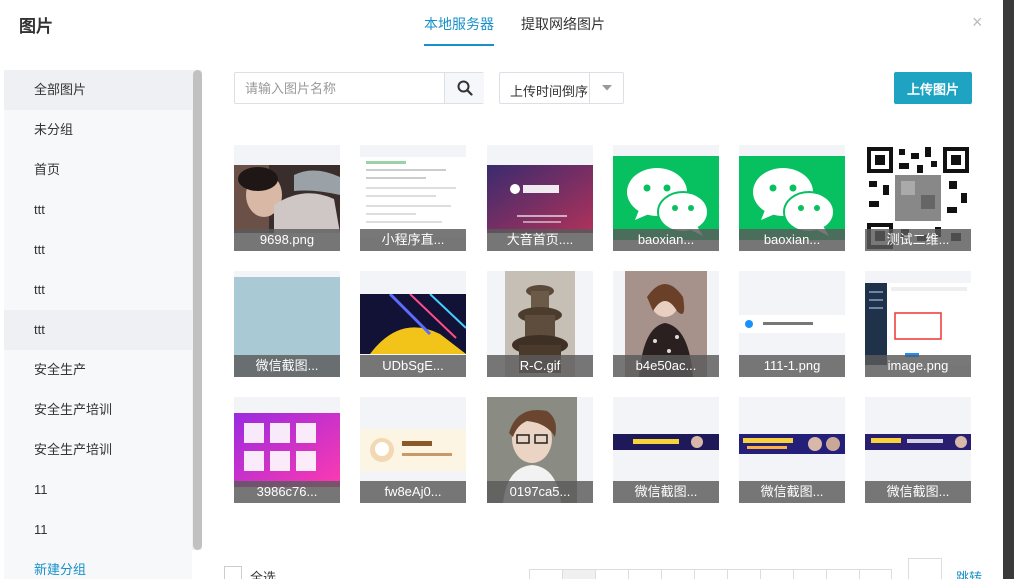 This screenshot has width=1014, height=579. I want to click on image-tile: image.png, so click(918, 324).